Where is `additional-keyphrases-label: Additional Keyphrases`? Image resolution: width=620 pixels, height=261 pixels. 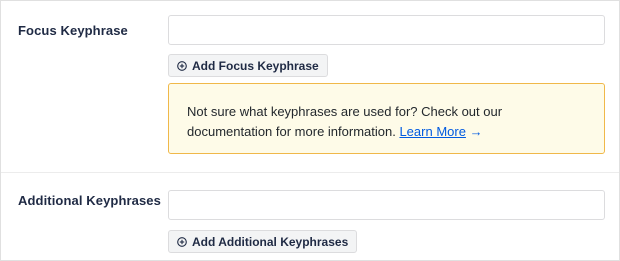 additional-keyphrases-label: Additional Keyphrases is located at coordinates (89, 200).